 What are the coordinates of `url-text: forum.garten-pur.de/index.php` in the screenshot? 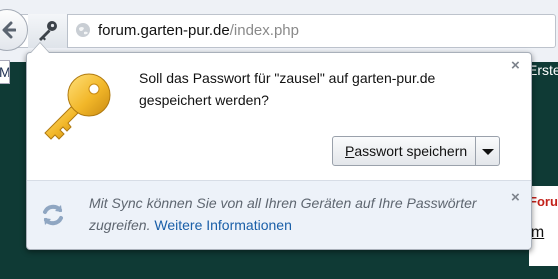 It's located at (198, 30).